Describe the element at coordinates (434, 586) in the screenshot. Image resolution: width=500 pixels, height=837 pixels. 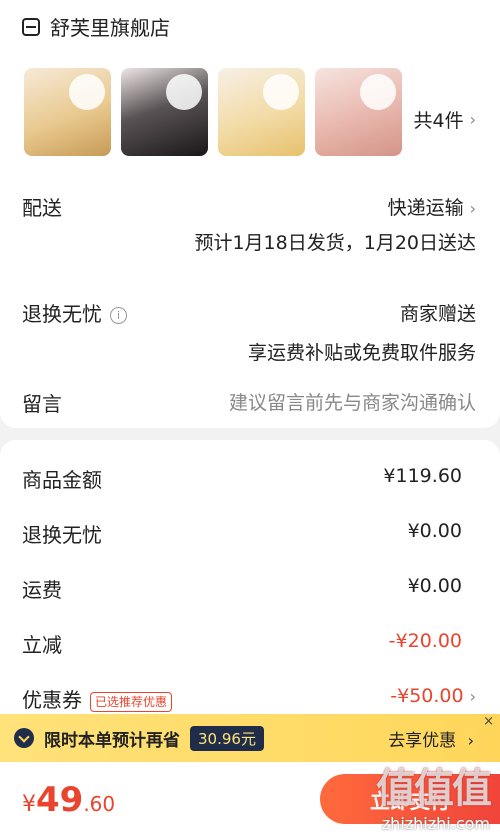
I see `shipping-fee-value: ¥0.00` at that location.